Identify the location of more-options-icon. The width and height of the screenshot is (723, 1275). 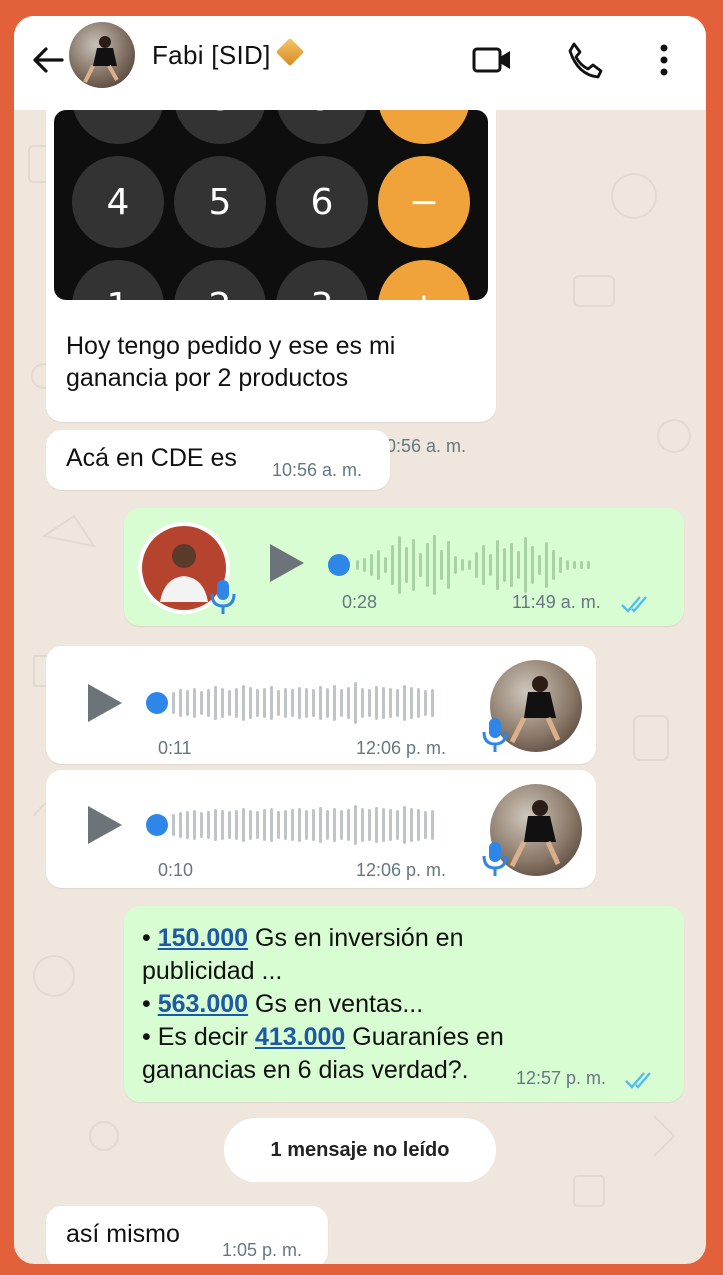
(664, 60).